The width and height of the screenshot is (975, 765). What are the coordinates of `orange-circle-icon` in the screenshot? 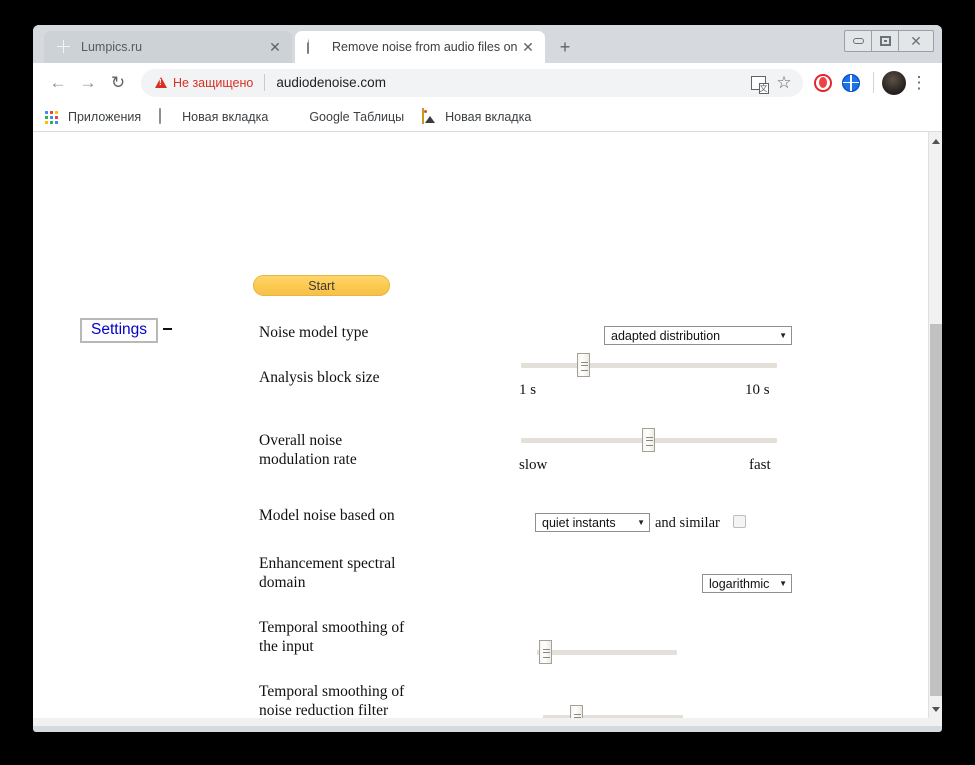 It's located at (64, 47).